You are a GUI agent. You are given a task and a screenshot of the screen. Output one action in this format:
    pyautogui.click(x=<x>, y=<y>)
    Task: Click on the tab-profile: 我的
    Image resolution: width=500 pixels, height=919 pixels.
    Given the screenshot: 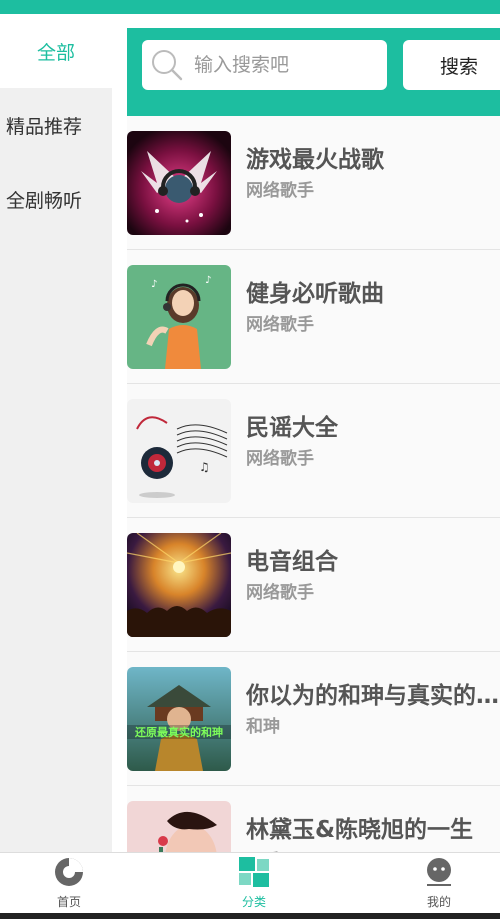 What is the action you would take?
    pyautogui.click(x=439, y=883)
    